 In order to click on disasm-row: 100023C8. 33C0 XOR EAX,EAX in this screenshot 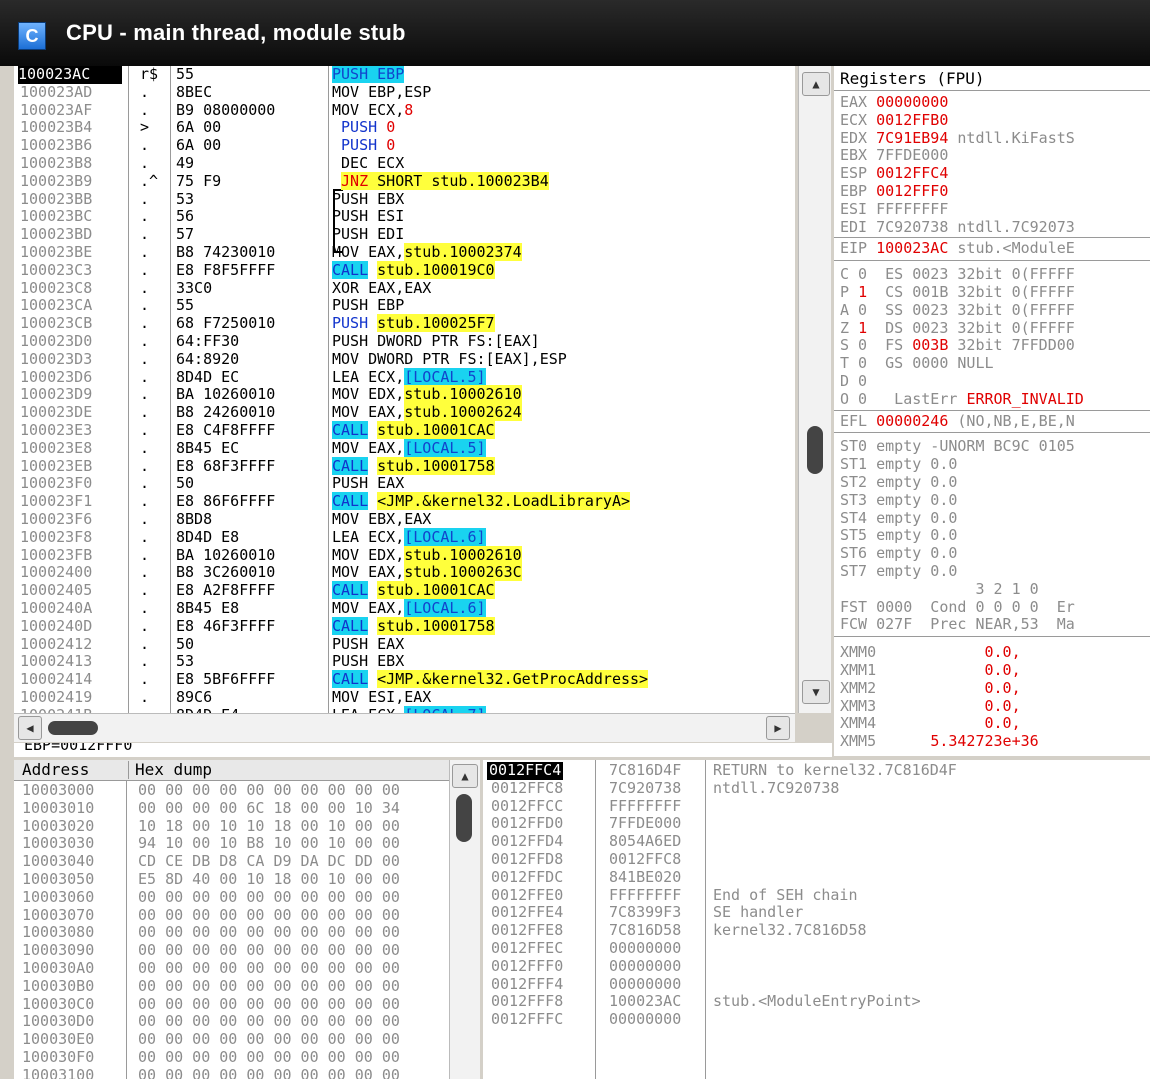, I will do `click(404, 288)`.